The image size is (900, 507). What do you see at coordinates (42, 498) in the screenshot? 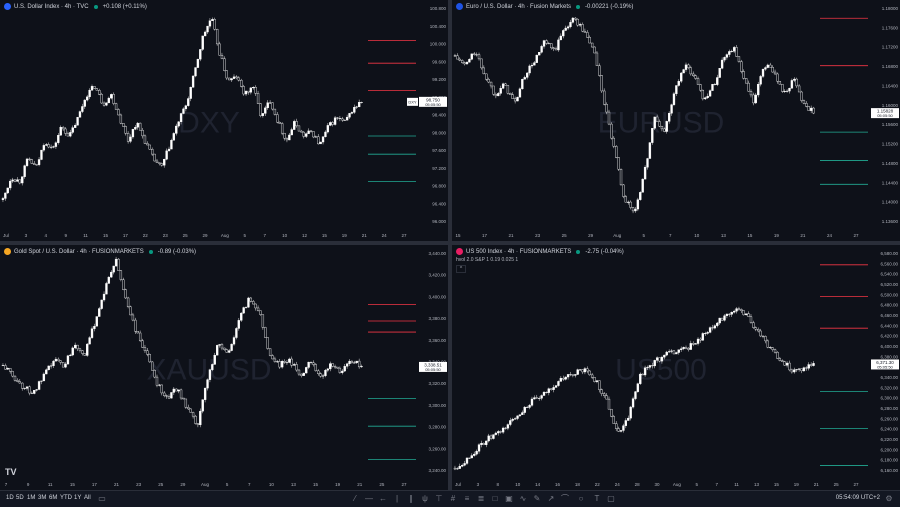
I see `timeframe-3m: 3M` at bounding box center [42, 498].